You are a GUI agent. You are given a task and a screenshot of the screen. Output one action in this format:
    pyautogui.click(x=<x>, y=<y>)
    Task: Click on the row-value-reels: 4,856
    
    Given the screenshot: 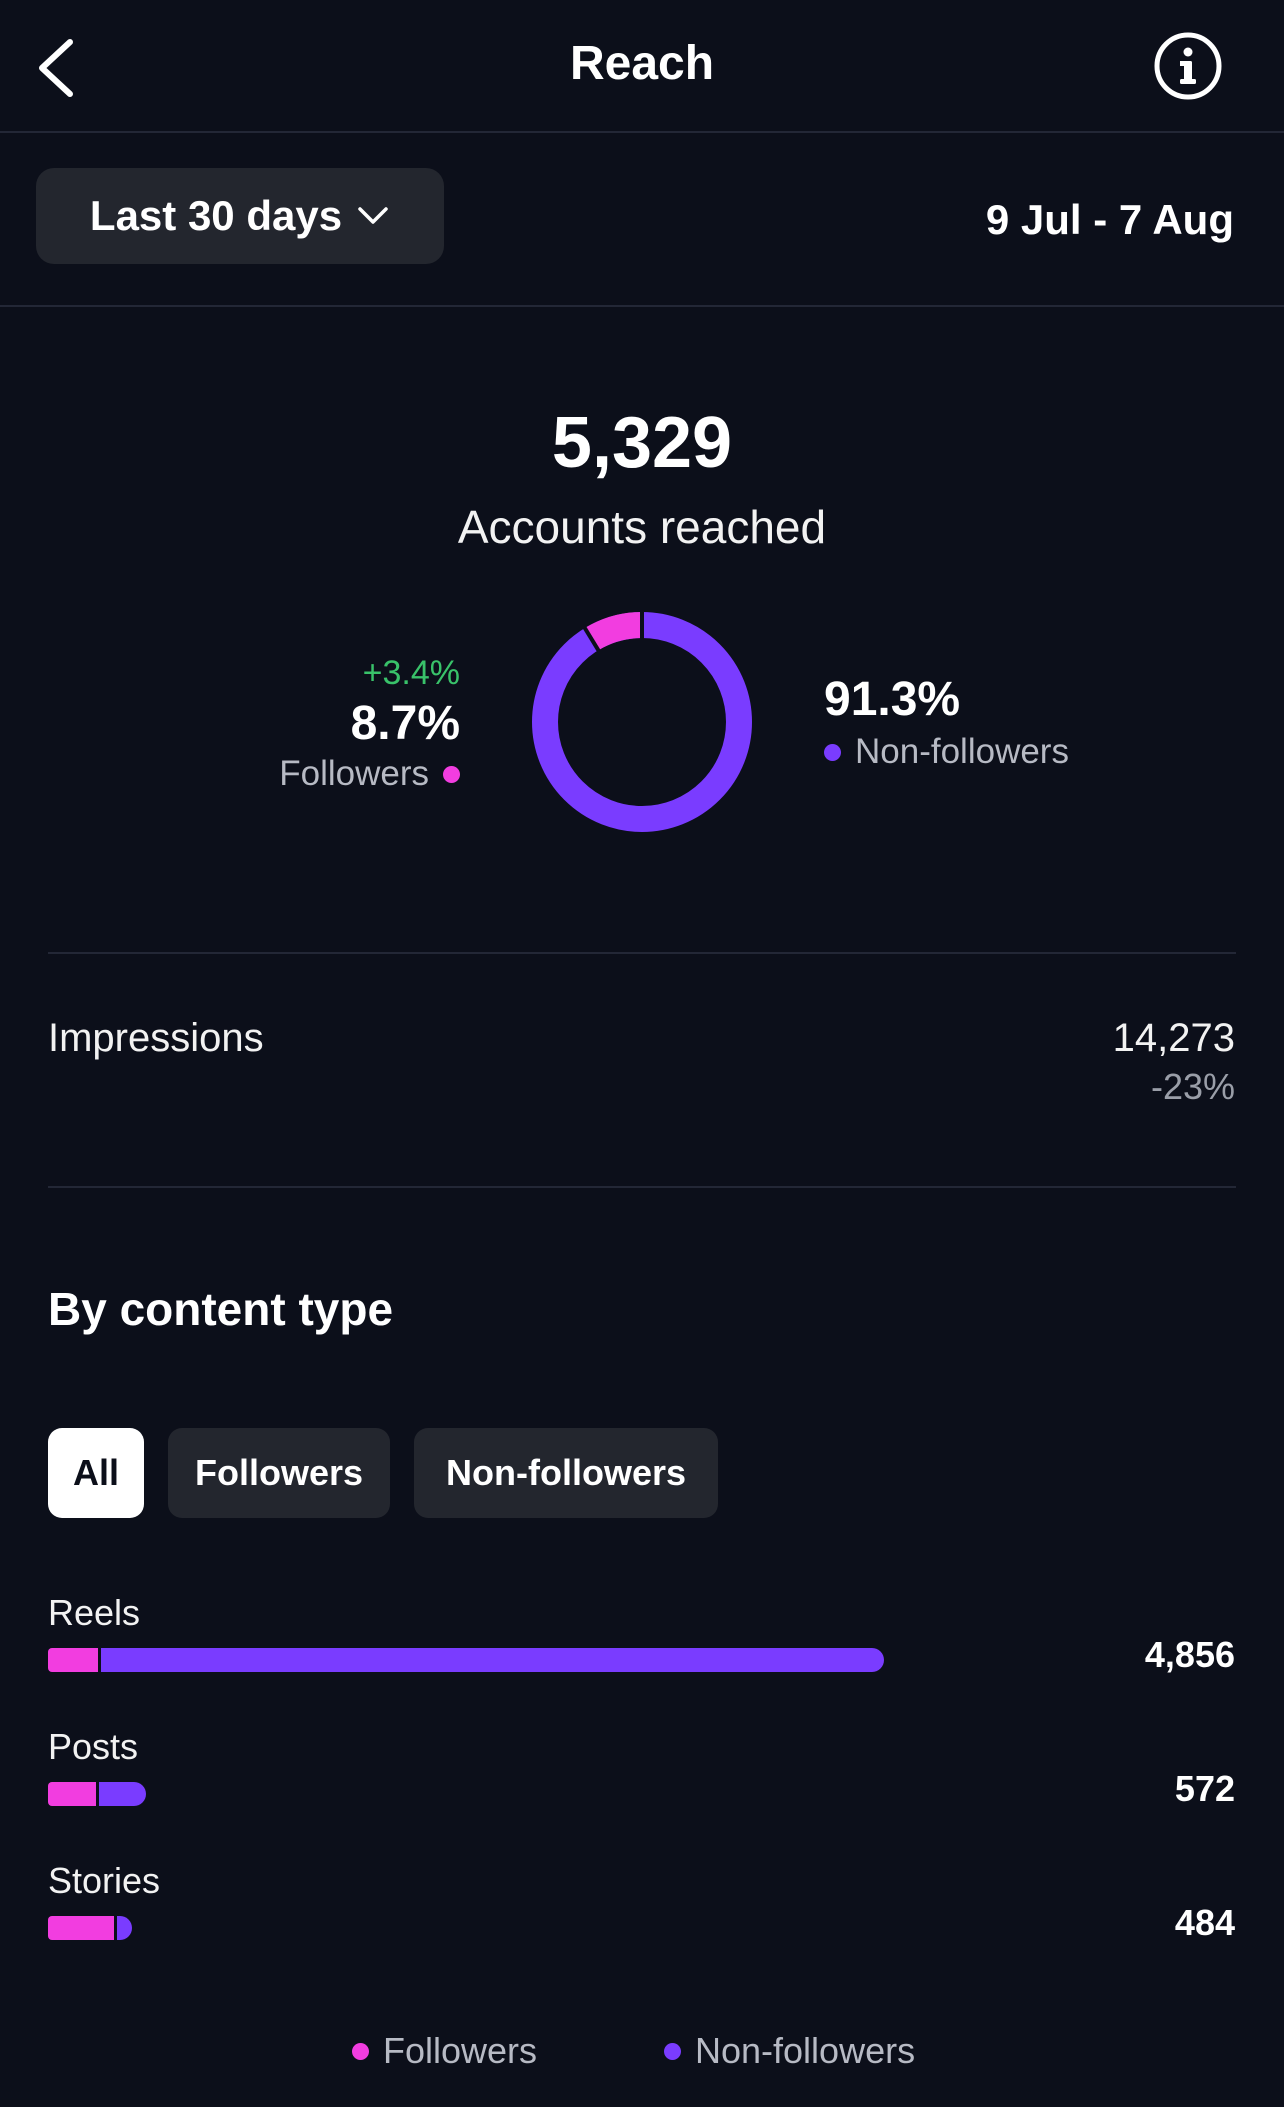 What is the action you would take?
    pyautogui.click(x=1189, y=1654)
    